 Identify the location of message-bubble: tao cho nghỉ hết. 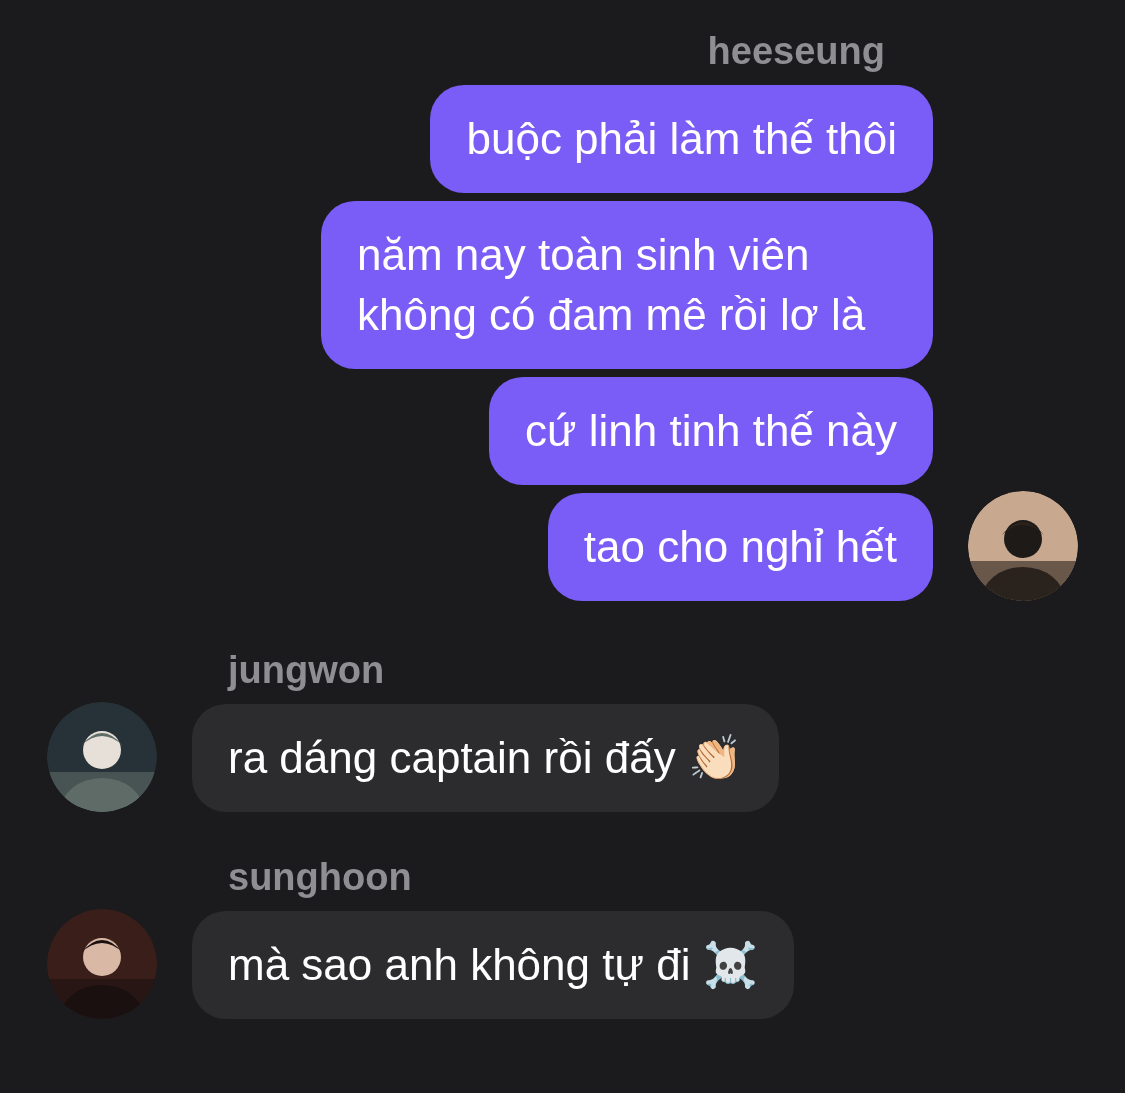
(740, 547).